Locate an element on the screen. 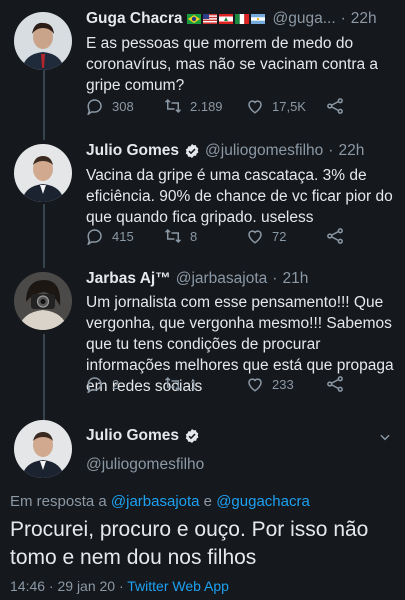  retweet-button: 1 is located at coordinates (180, 384).